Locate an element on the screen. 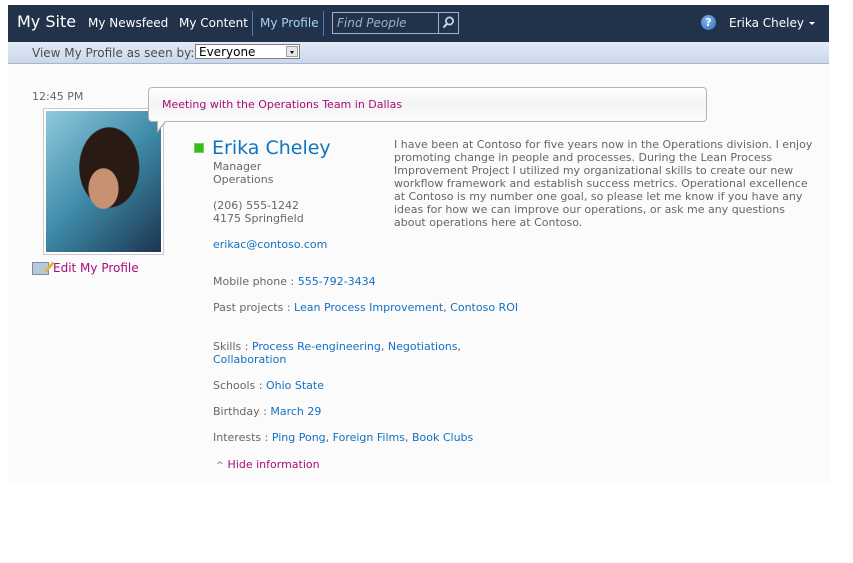 This screenshot has width=853, height=563. view-as-select: Everyone is located at coordinates (247, 51).